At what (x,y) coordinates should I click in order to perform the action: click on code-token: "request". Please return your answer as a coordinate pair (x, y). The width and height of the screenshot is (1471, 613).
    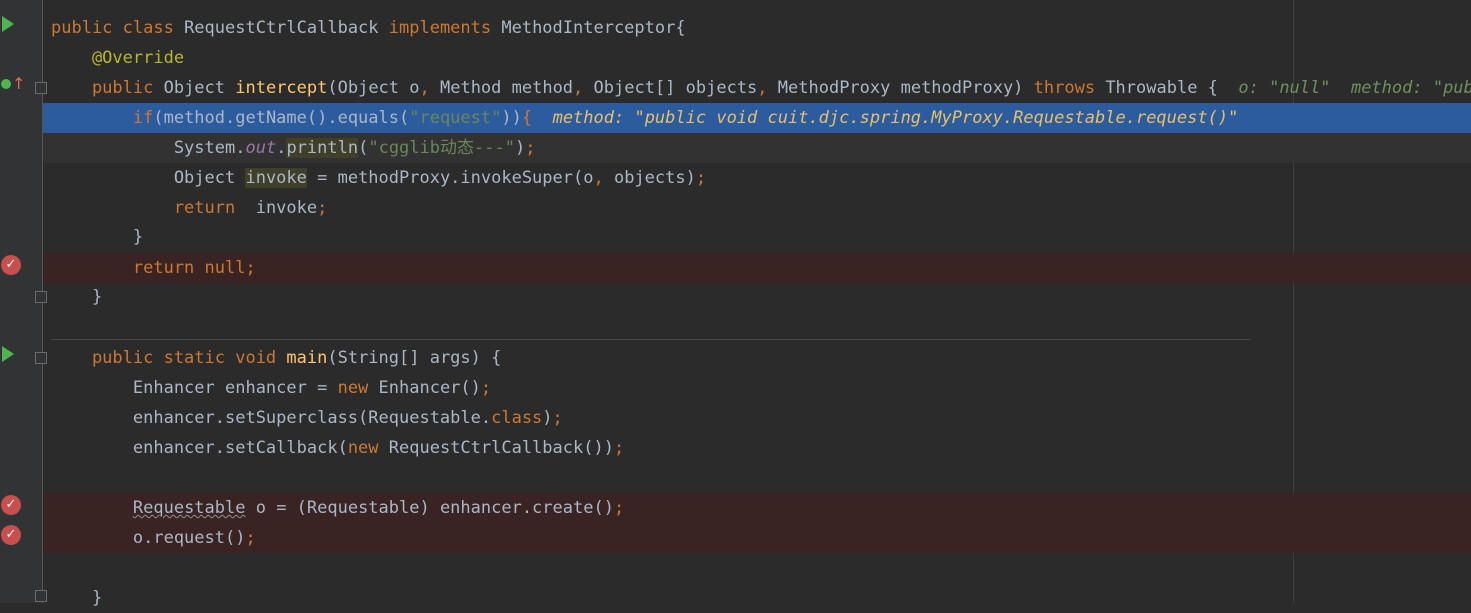
    Looking at the image, I should click on (455, 118).